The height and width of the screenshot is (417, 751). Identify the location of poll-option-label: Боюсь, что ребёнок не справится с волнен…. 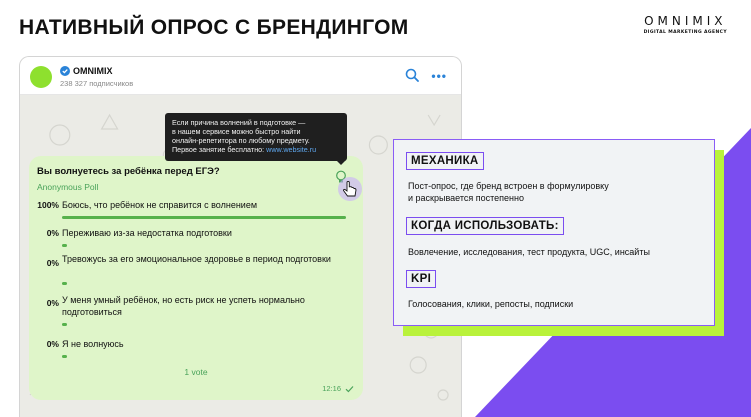
(160, 205).